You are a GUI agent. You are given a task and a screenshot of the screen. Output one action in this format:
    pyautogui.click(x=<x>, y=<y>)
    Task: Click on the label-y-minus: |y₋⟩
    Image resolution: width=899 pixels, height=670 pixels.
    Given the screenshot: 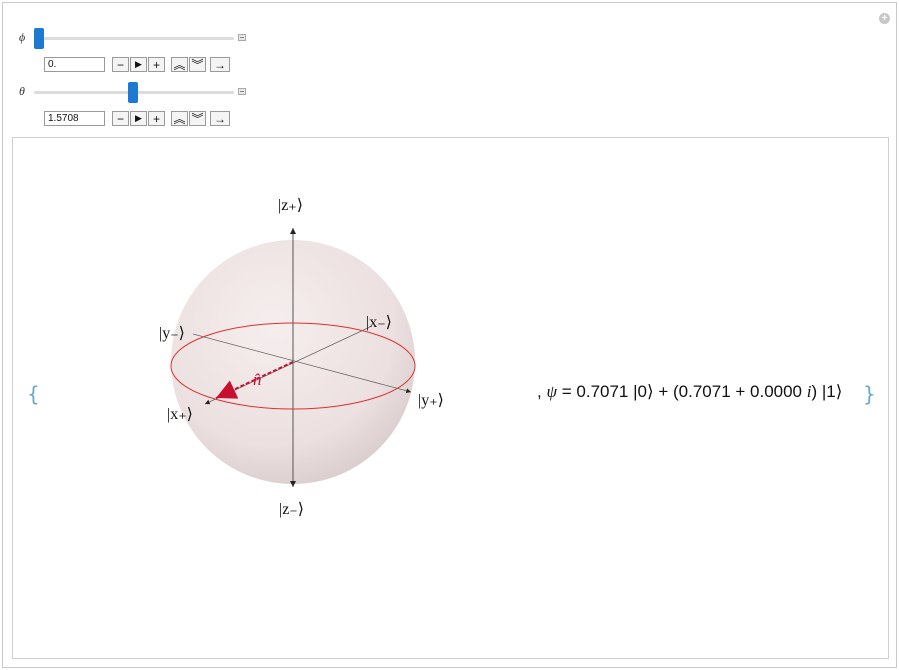 What is the action you would take?
    pyautogui.click(x=172, y=333)
    